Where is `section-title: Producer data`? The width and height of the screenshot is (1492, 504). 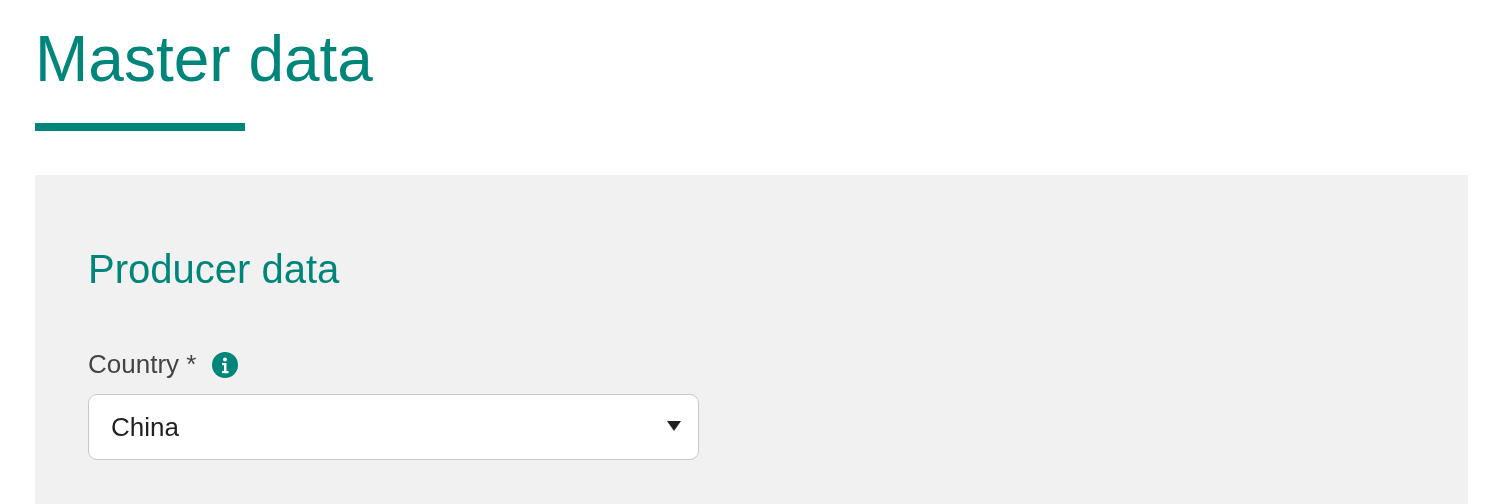
section-title: Producer data is located at coordinates (214, 270).